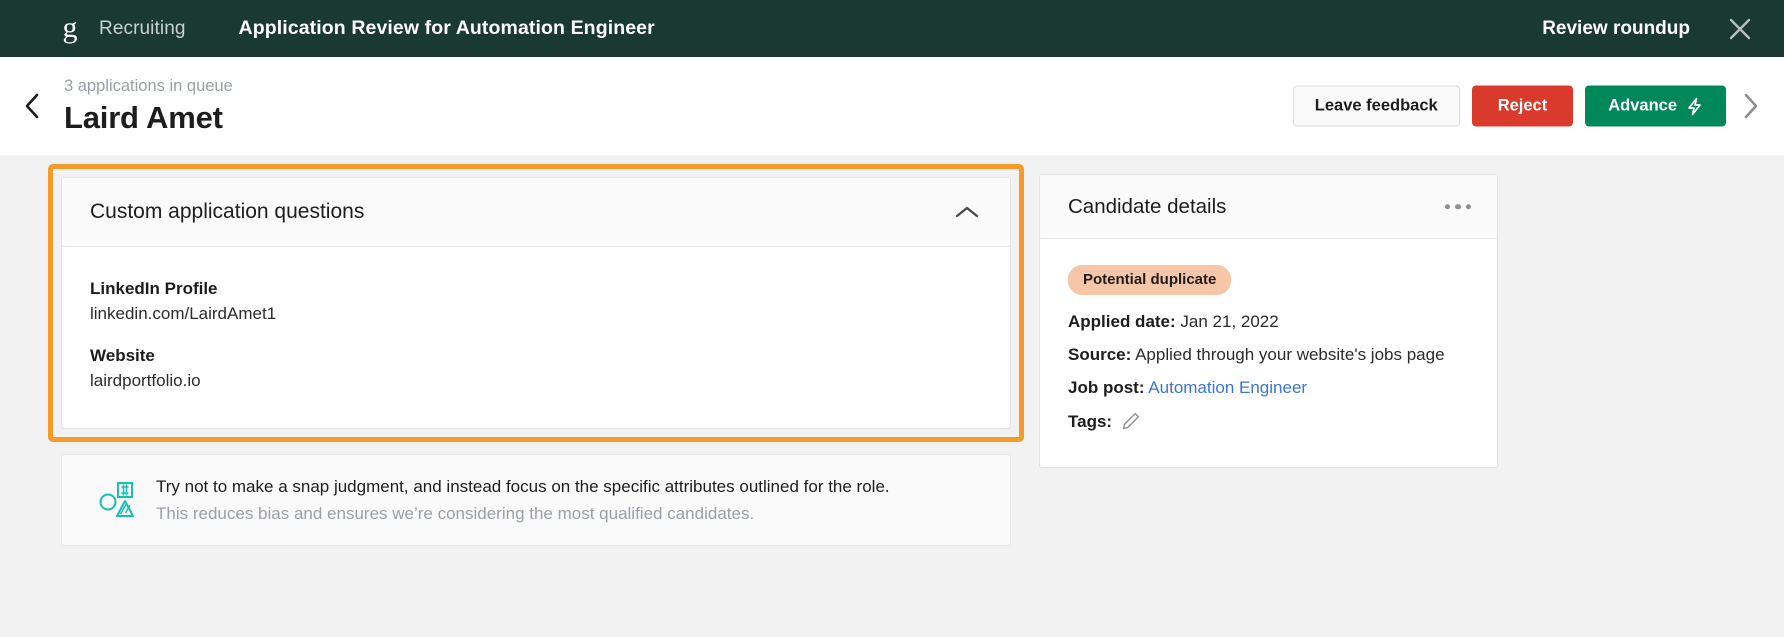 This screenshot has height=637, width=1784. What do you see at coordinates (1642, 105) in the screenshot?
I see `advance-button-label: Advance` at bounding box center [1642, 105].